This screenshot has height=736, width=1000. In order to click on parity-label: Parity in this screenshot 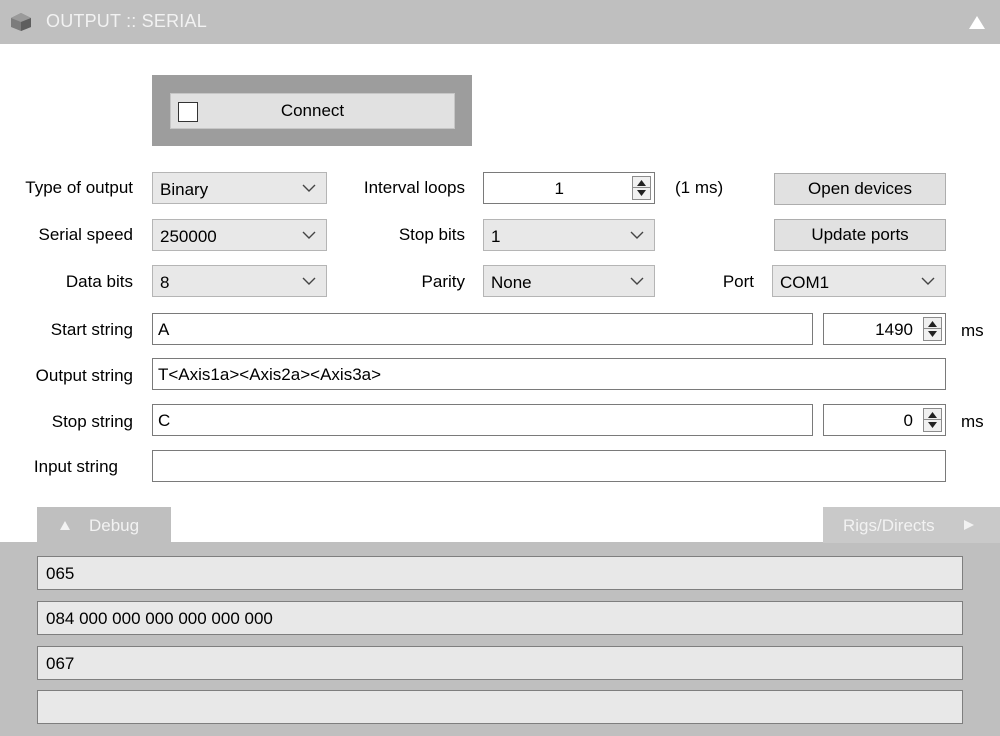, I will do `click(443, 281)`.